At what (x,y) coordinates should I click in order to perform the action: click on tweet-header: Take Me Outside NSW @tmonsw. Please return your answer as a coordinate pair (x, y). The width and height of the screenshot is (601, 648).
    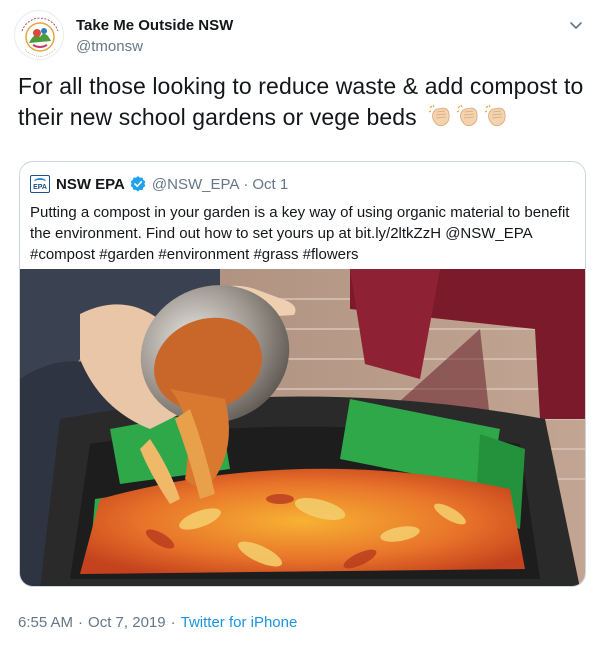
    Looking at the image, I should click on (300, 36).